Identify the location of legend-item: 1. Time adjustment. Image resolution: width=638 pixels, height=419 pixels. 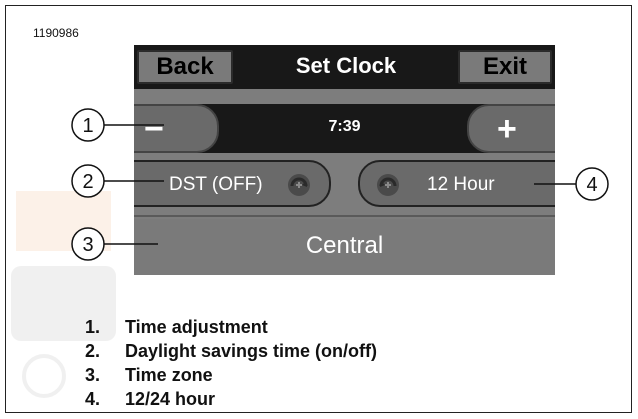
(231, 327).